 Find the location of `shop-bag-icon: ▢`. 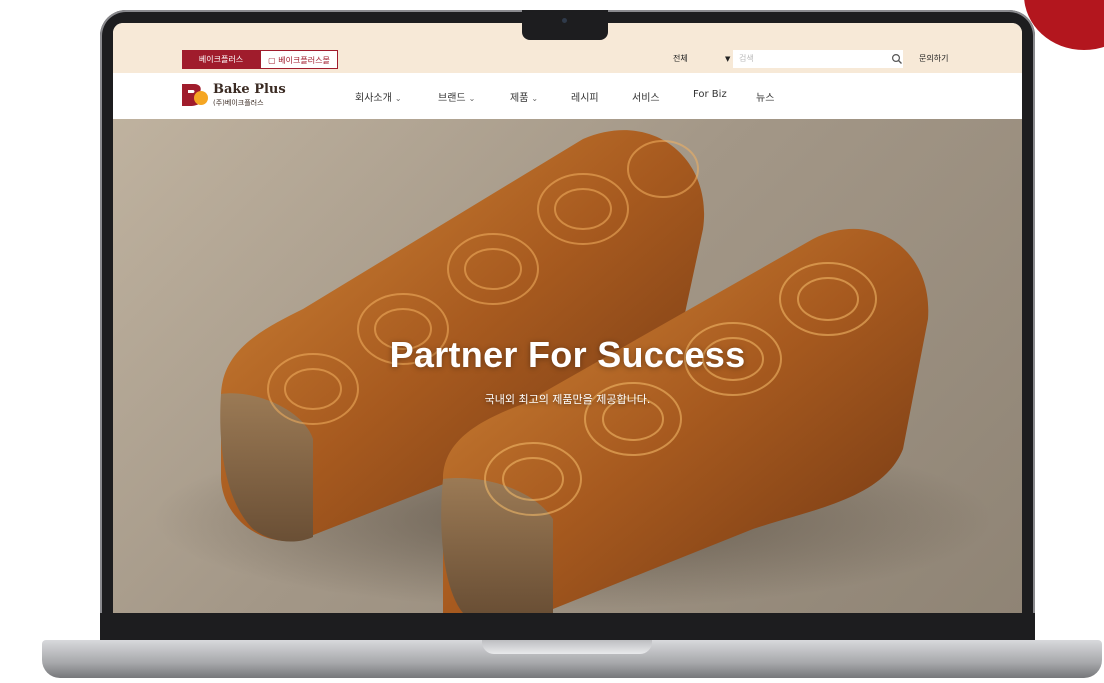

shop-bag-icon: ▢ is located at coordinates (272, 60).